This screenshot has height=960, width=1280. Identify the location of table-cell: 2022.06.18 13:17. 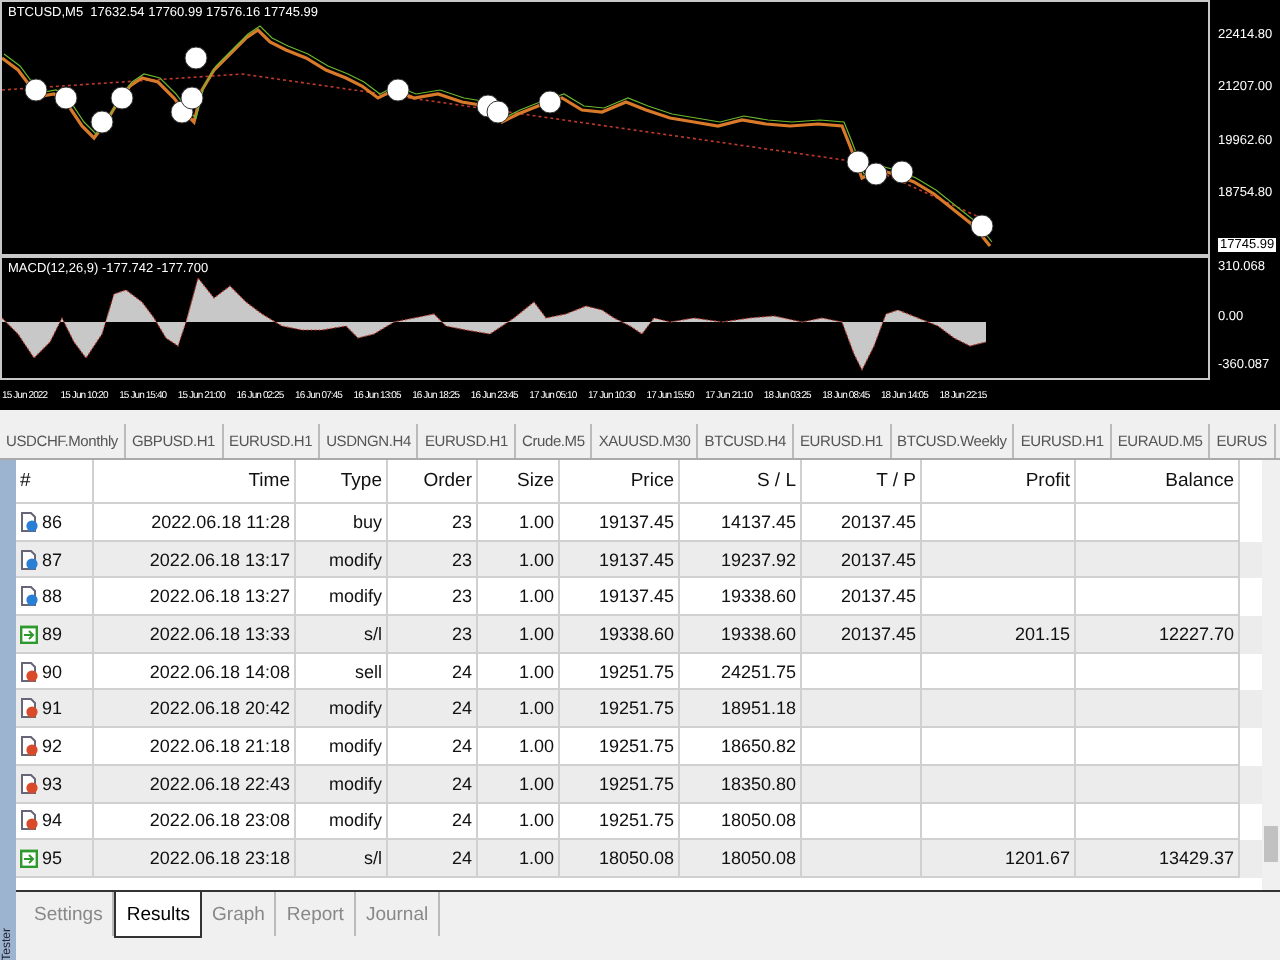
(195, 560).